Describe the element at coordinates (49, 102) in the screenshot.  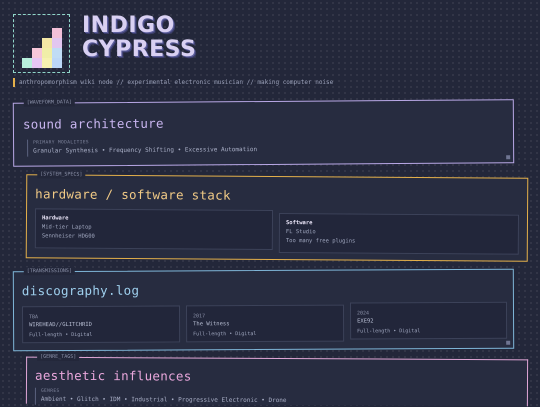
I see `panel-tag: [WAVEFORM_DATA]` at that location.